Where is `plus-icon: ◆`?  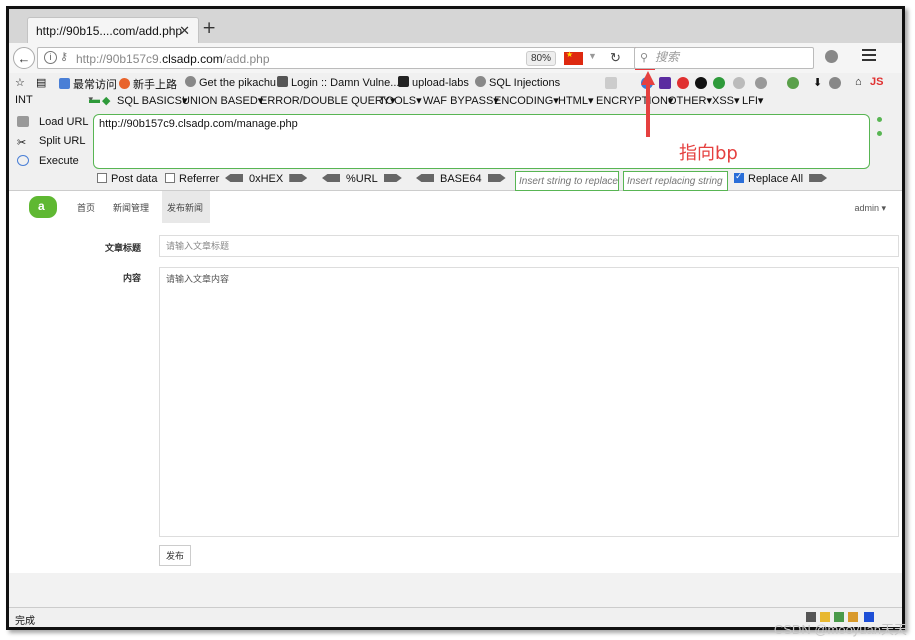
plus-icon: ◆ is located at coordinates (106, 100).